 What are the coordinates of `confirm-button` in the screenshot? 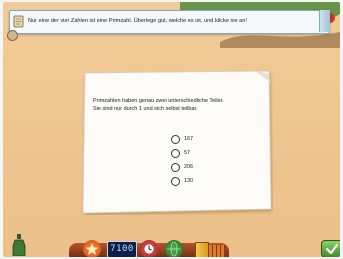 It's located at (330, 248).